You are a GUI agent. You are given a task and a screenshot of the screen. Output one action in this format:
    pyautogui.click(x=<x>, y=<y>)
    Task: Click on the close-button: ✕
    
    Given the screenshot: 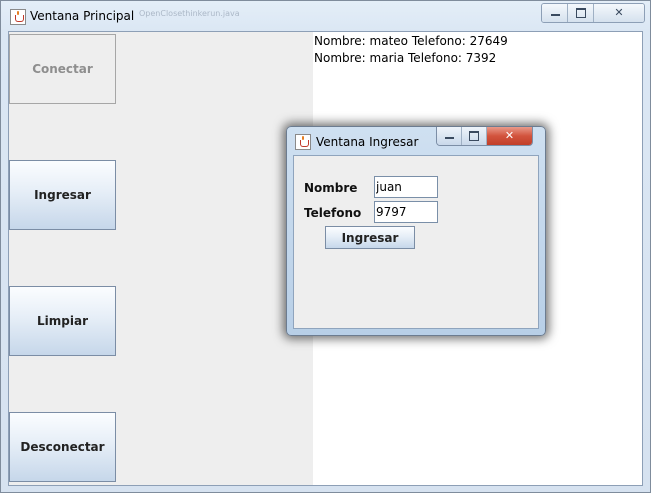 What is the action you would take?
    pyautogui.click(x=619, y=13)
    